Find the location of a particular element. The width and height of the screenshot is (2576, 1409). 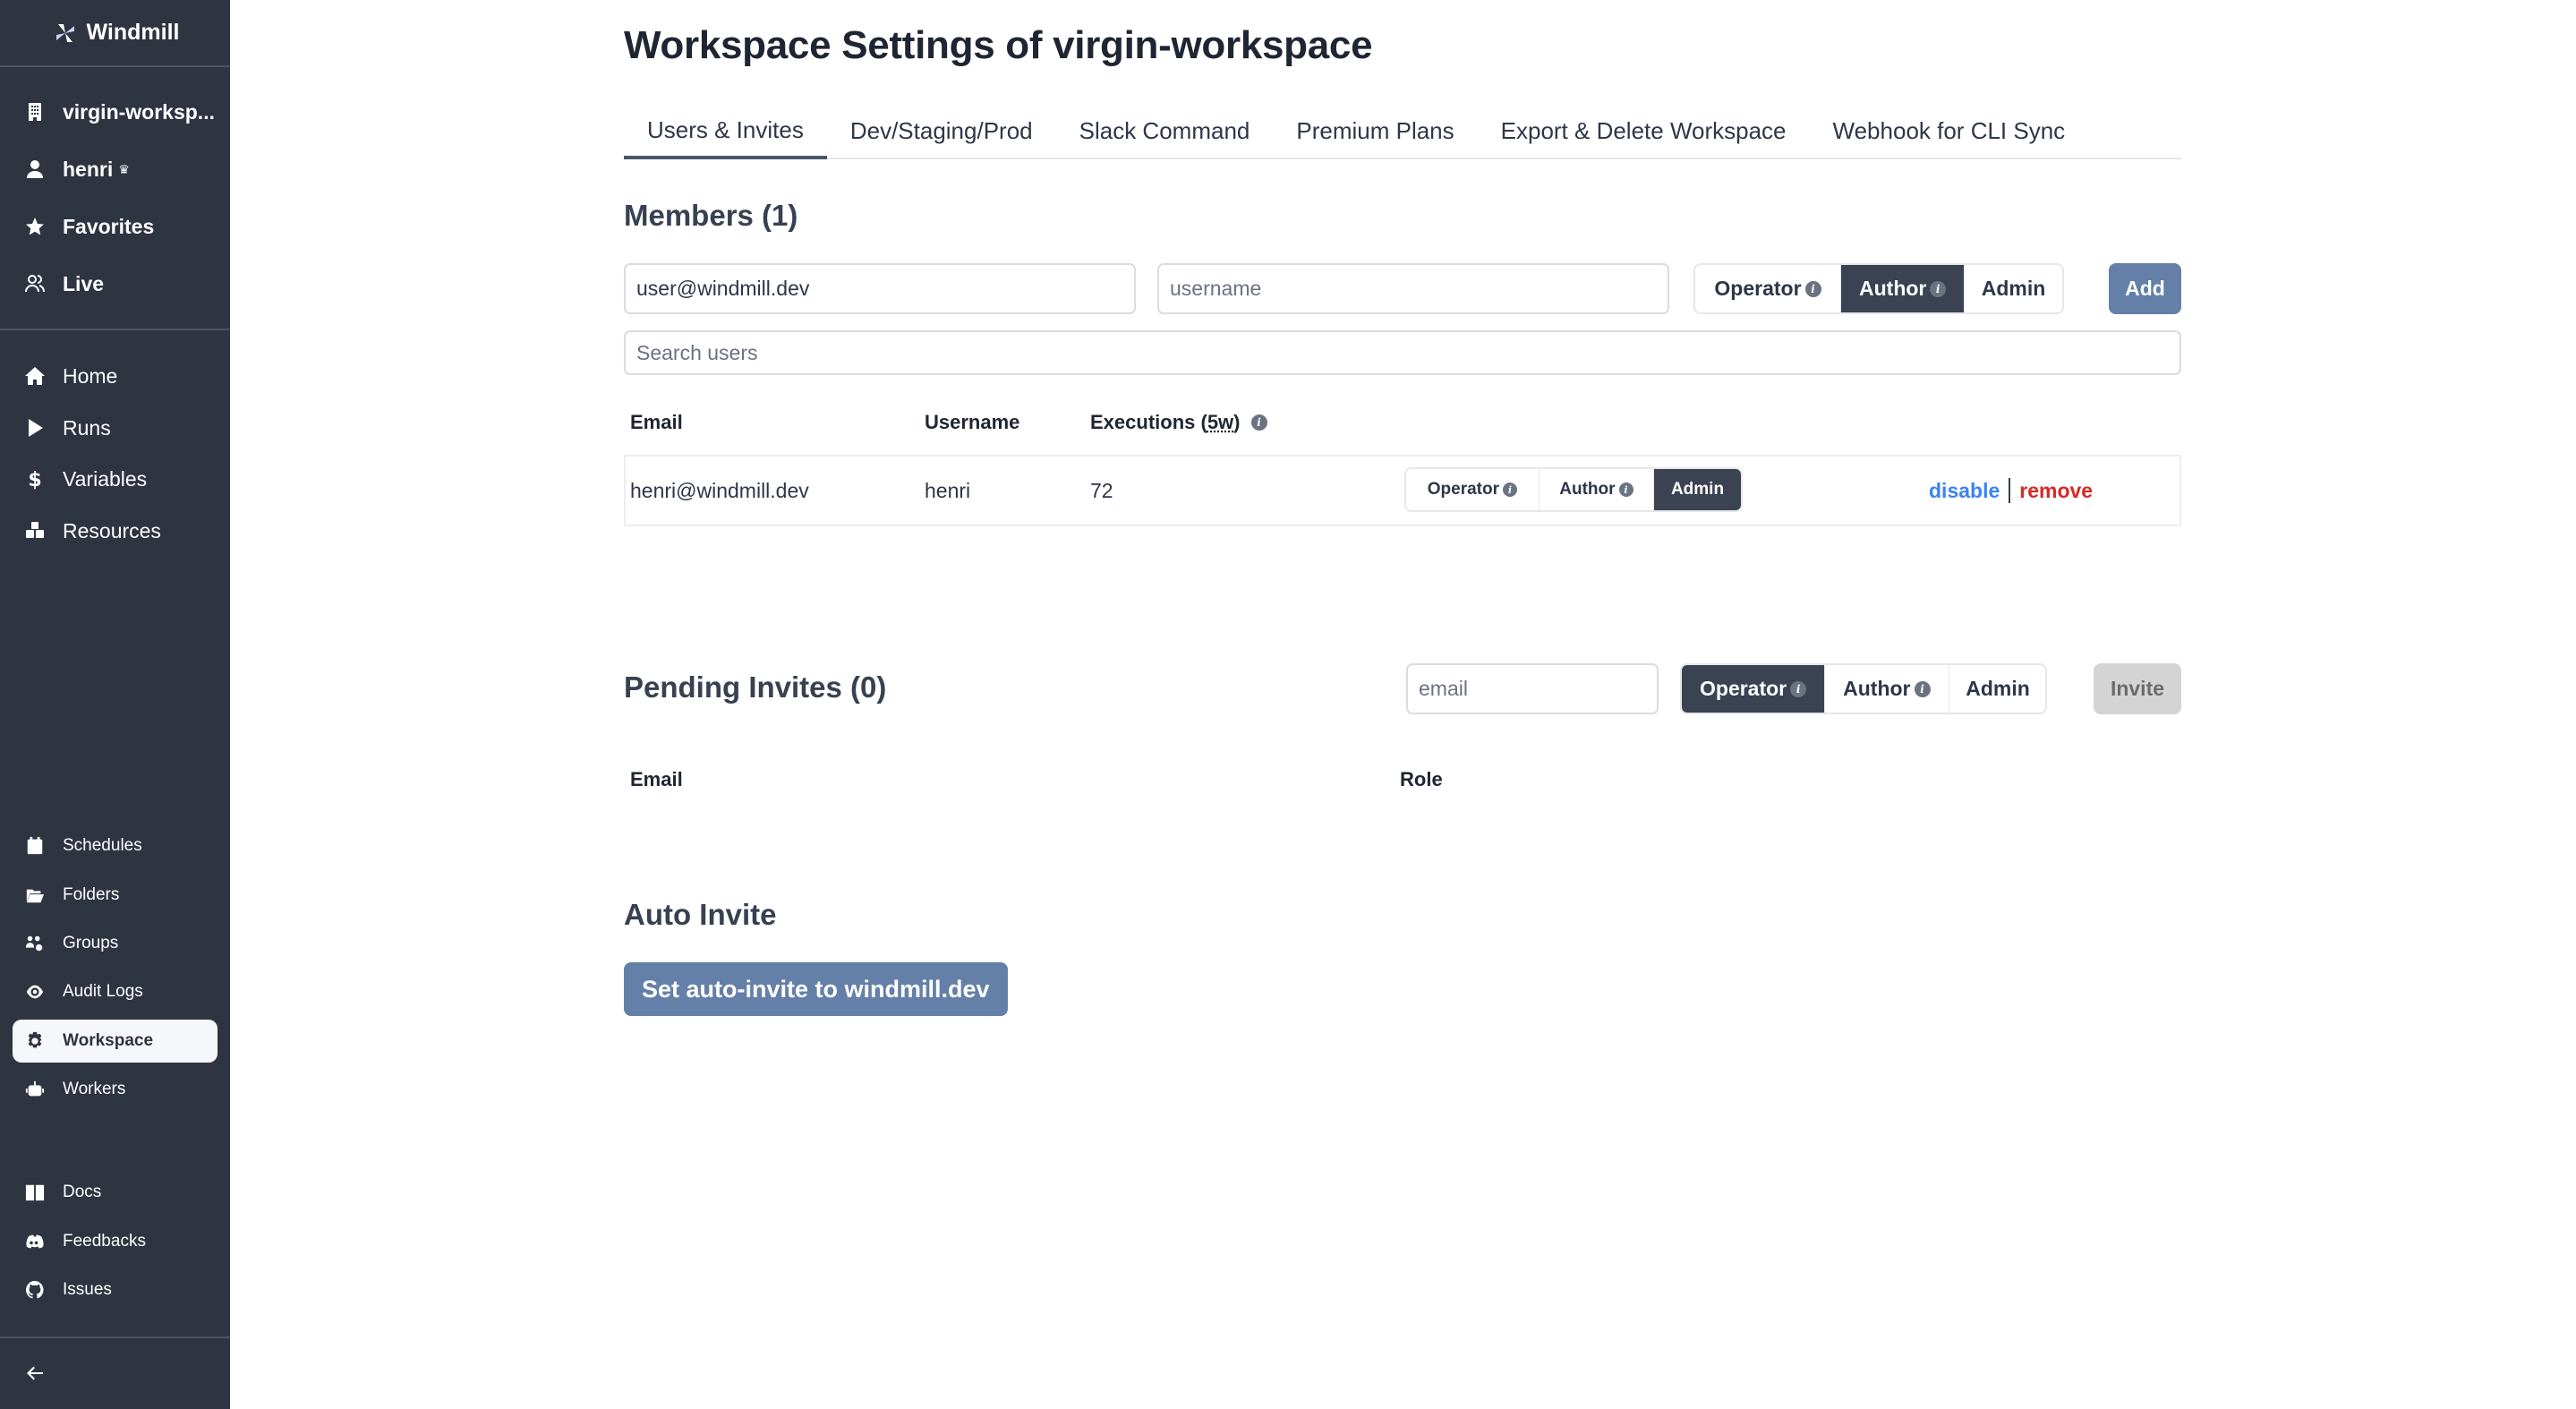

sidebar-item-label: Feedbacks is located at coordinates (104, 1241).